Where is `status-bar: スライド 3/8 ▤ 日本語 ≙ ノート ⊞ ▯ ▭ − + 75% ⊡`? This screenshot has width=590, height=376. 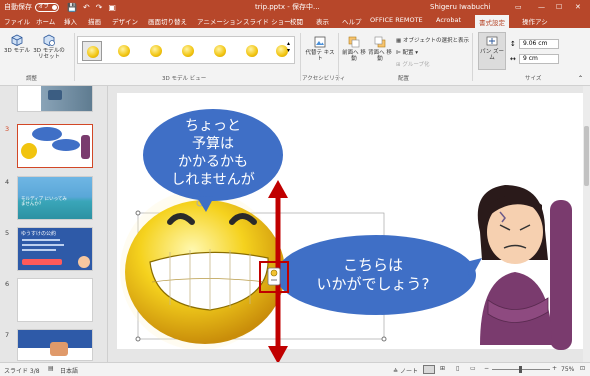 status-bar: スライド 3/8 ▤ 日本語 ≙ ノート ⊞ ▯ ▭ − + 75% ⊡ is located at coordinates (295, 369).